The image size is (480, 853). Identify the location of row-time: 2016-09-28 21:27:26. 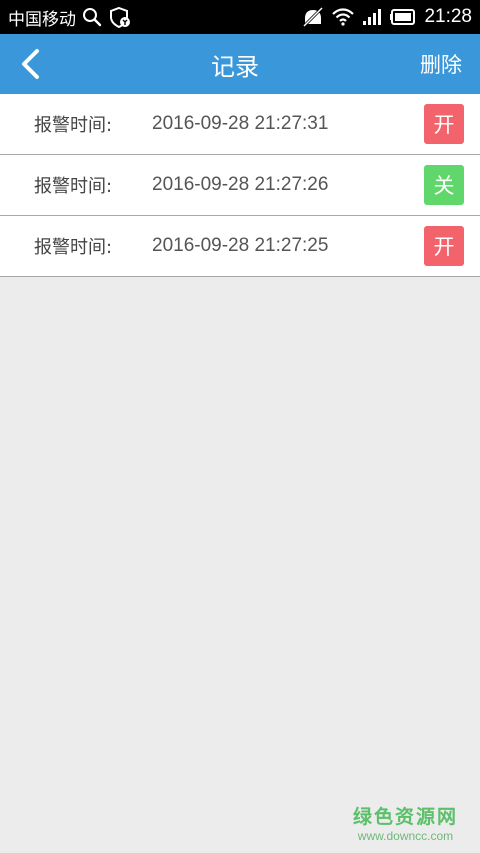
(240, 184).